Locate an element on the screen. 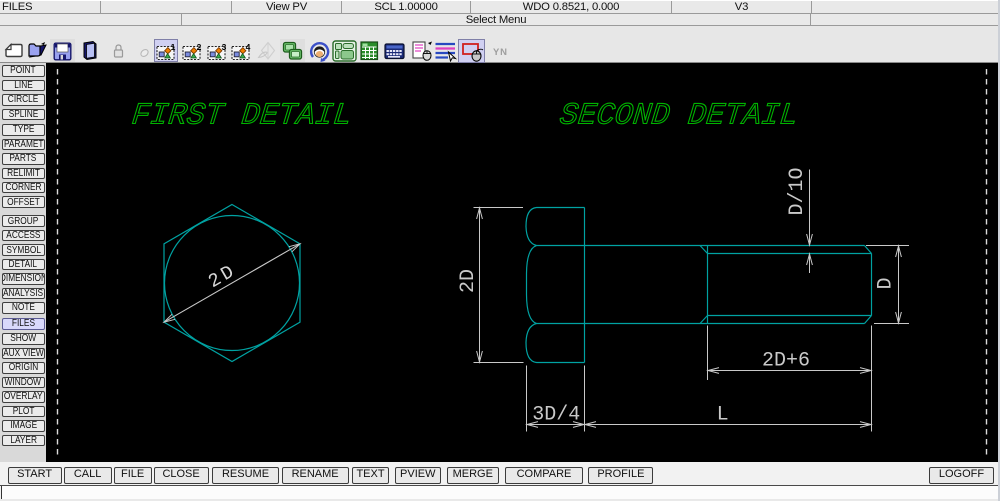 This screenshot has height=501, width=1000. svg-text: 2D+6 is located at coordinates (786, 361).